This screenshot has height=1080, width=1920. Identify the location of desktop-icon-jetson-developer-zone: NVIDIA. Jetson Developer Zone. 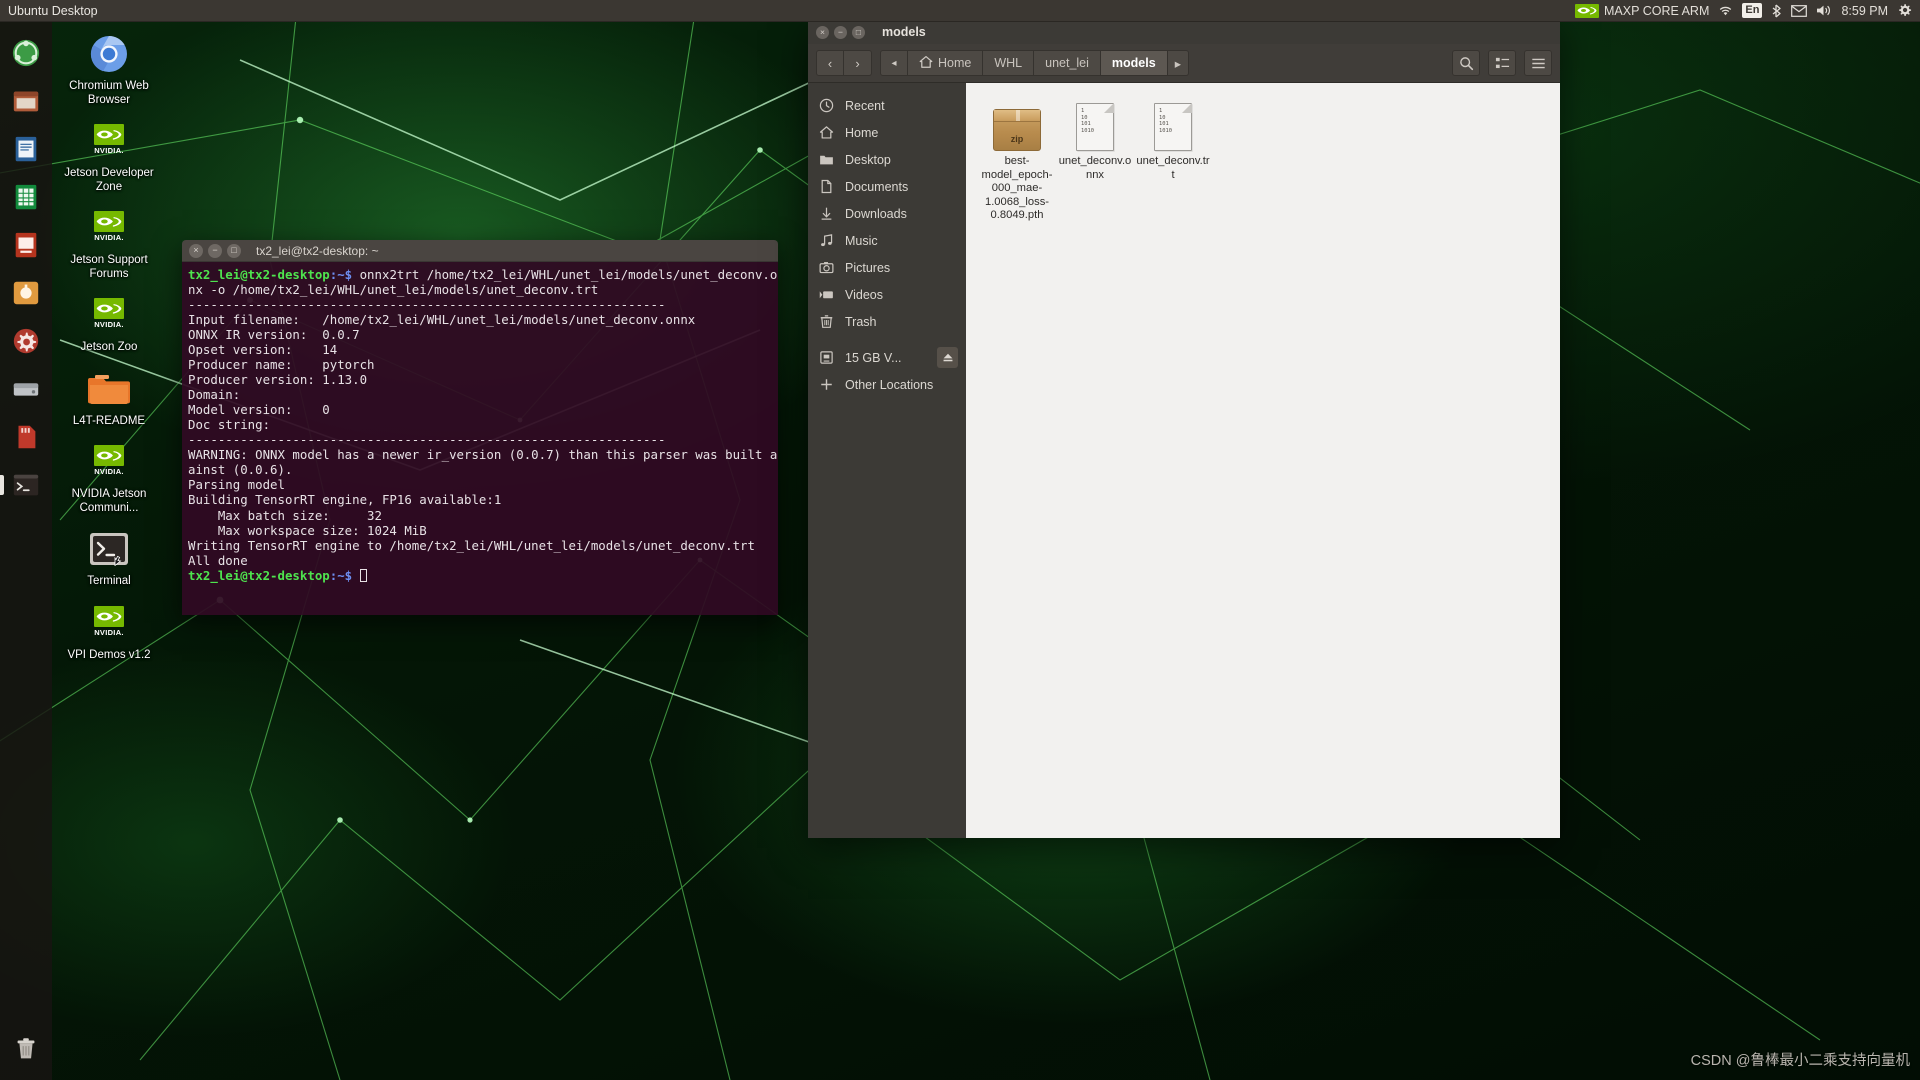
(109, 155).